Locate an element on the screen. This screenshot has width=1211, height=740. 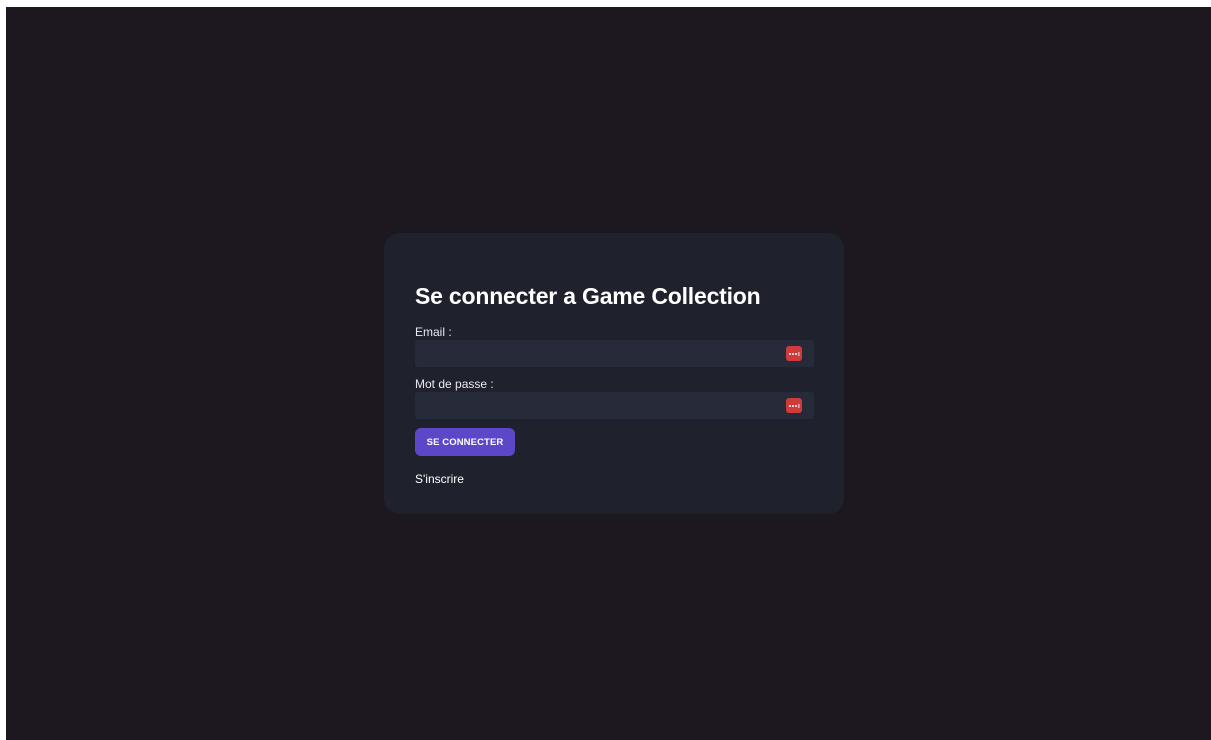
page-title: Se connecter a Game Collection is located at coordinates (588, 296).